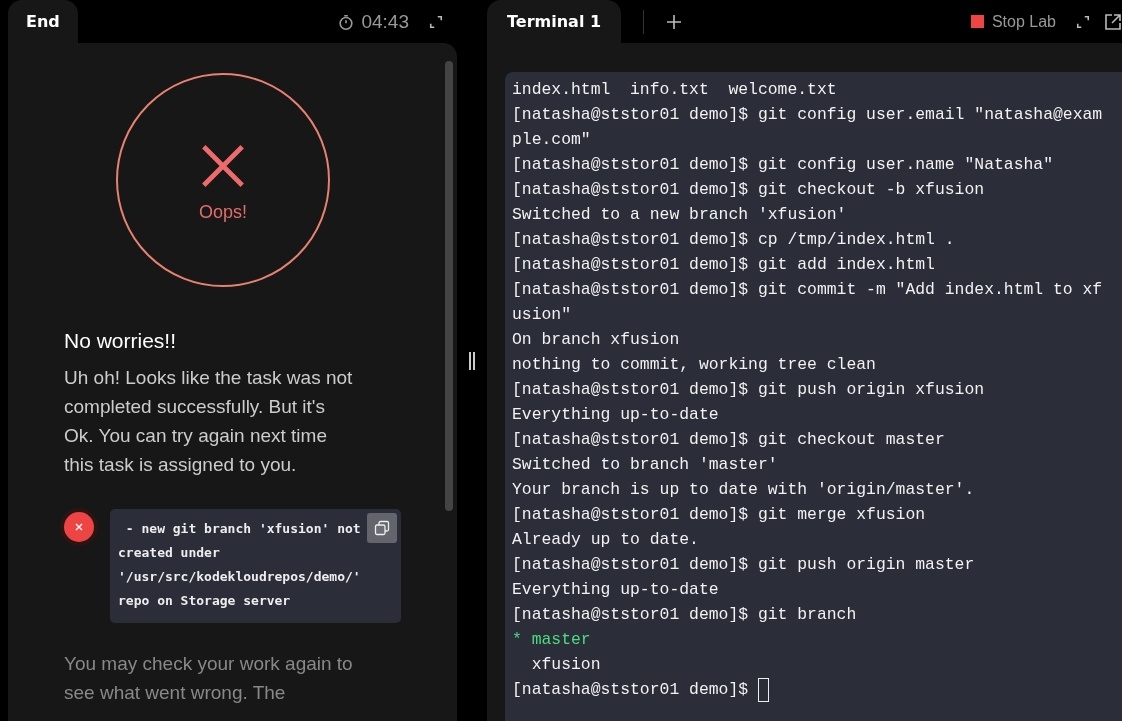 The width and height of the screenshot is (1122, 721). I want to click on terminal-line: [natasha@ststor01 demo]$ git checkout -b xfusion, so click(748, 189).